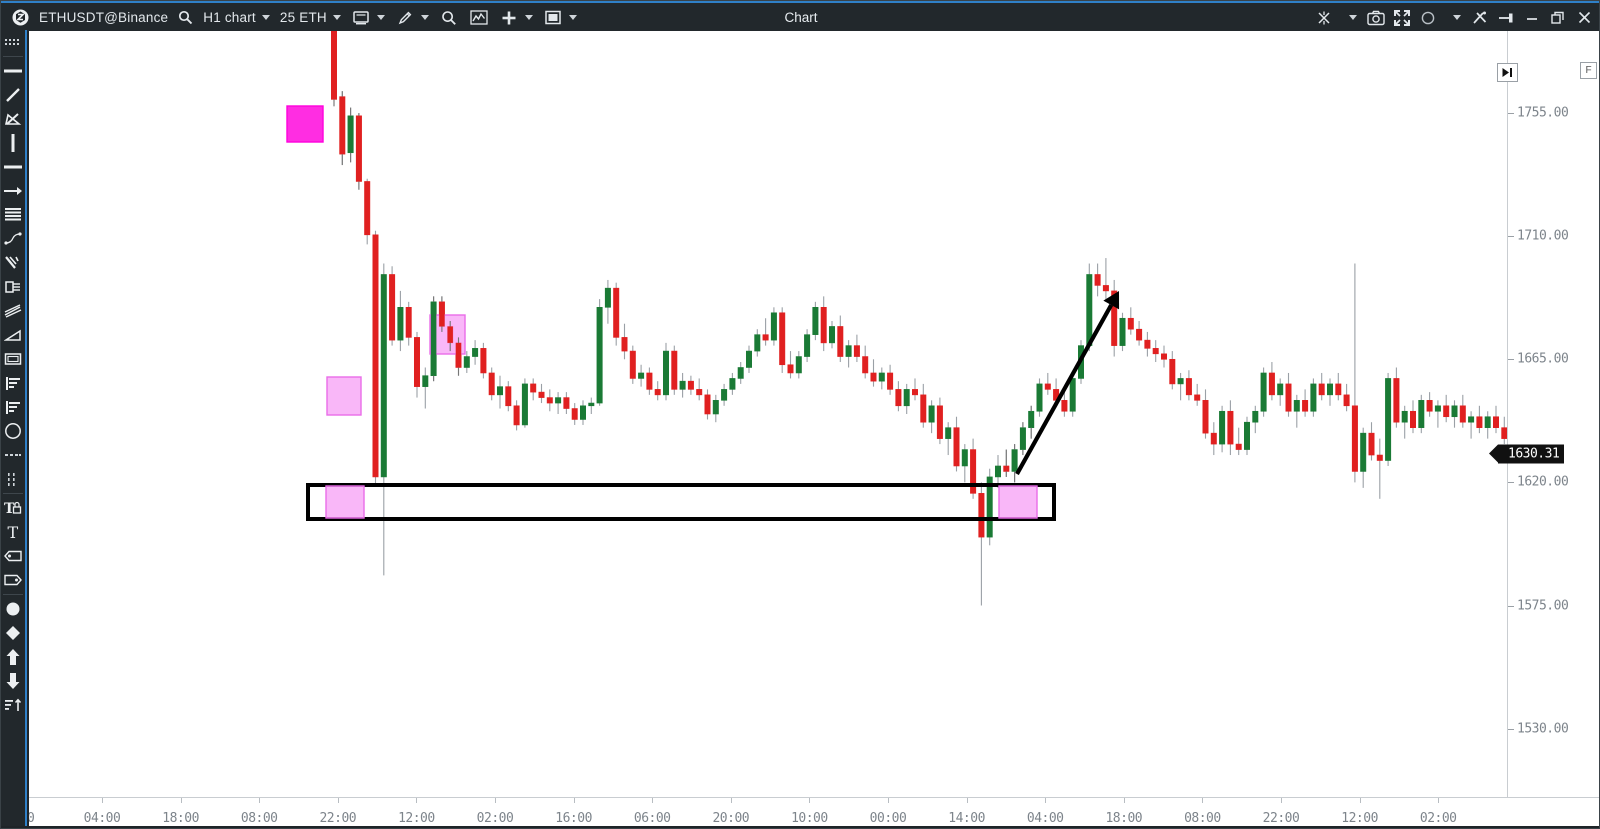 The width and height of the screenshot is (1600, 829). Describe the element at coordinates (13, 167) in the screenshot. I see `ray-line-icon` at that location.